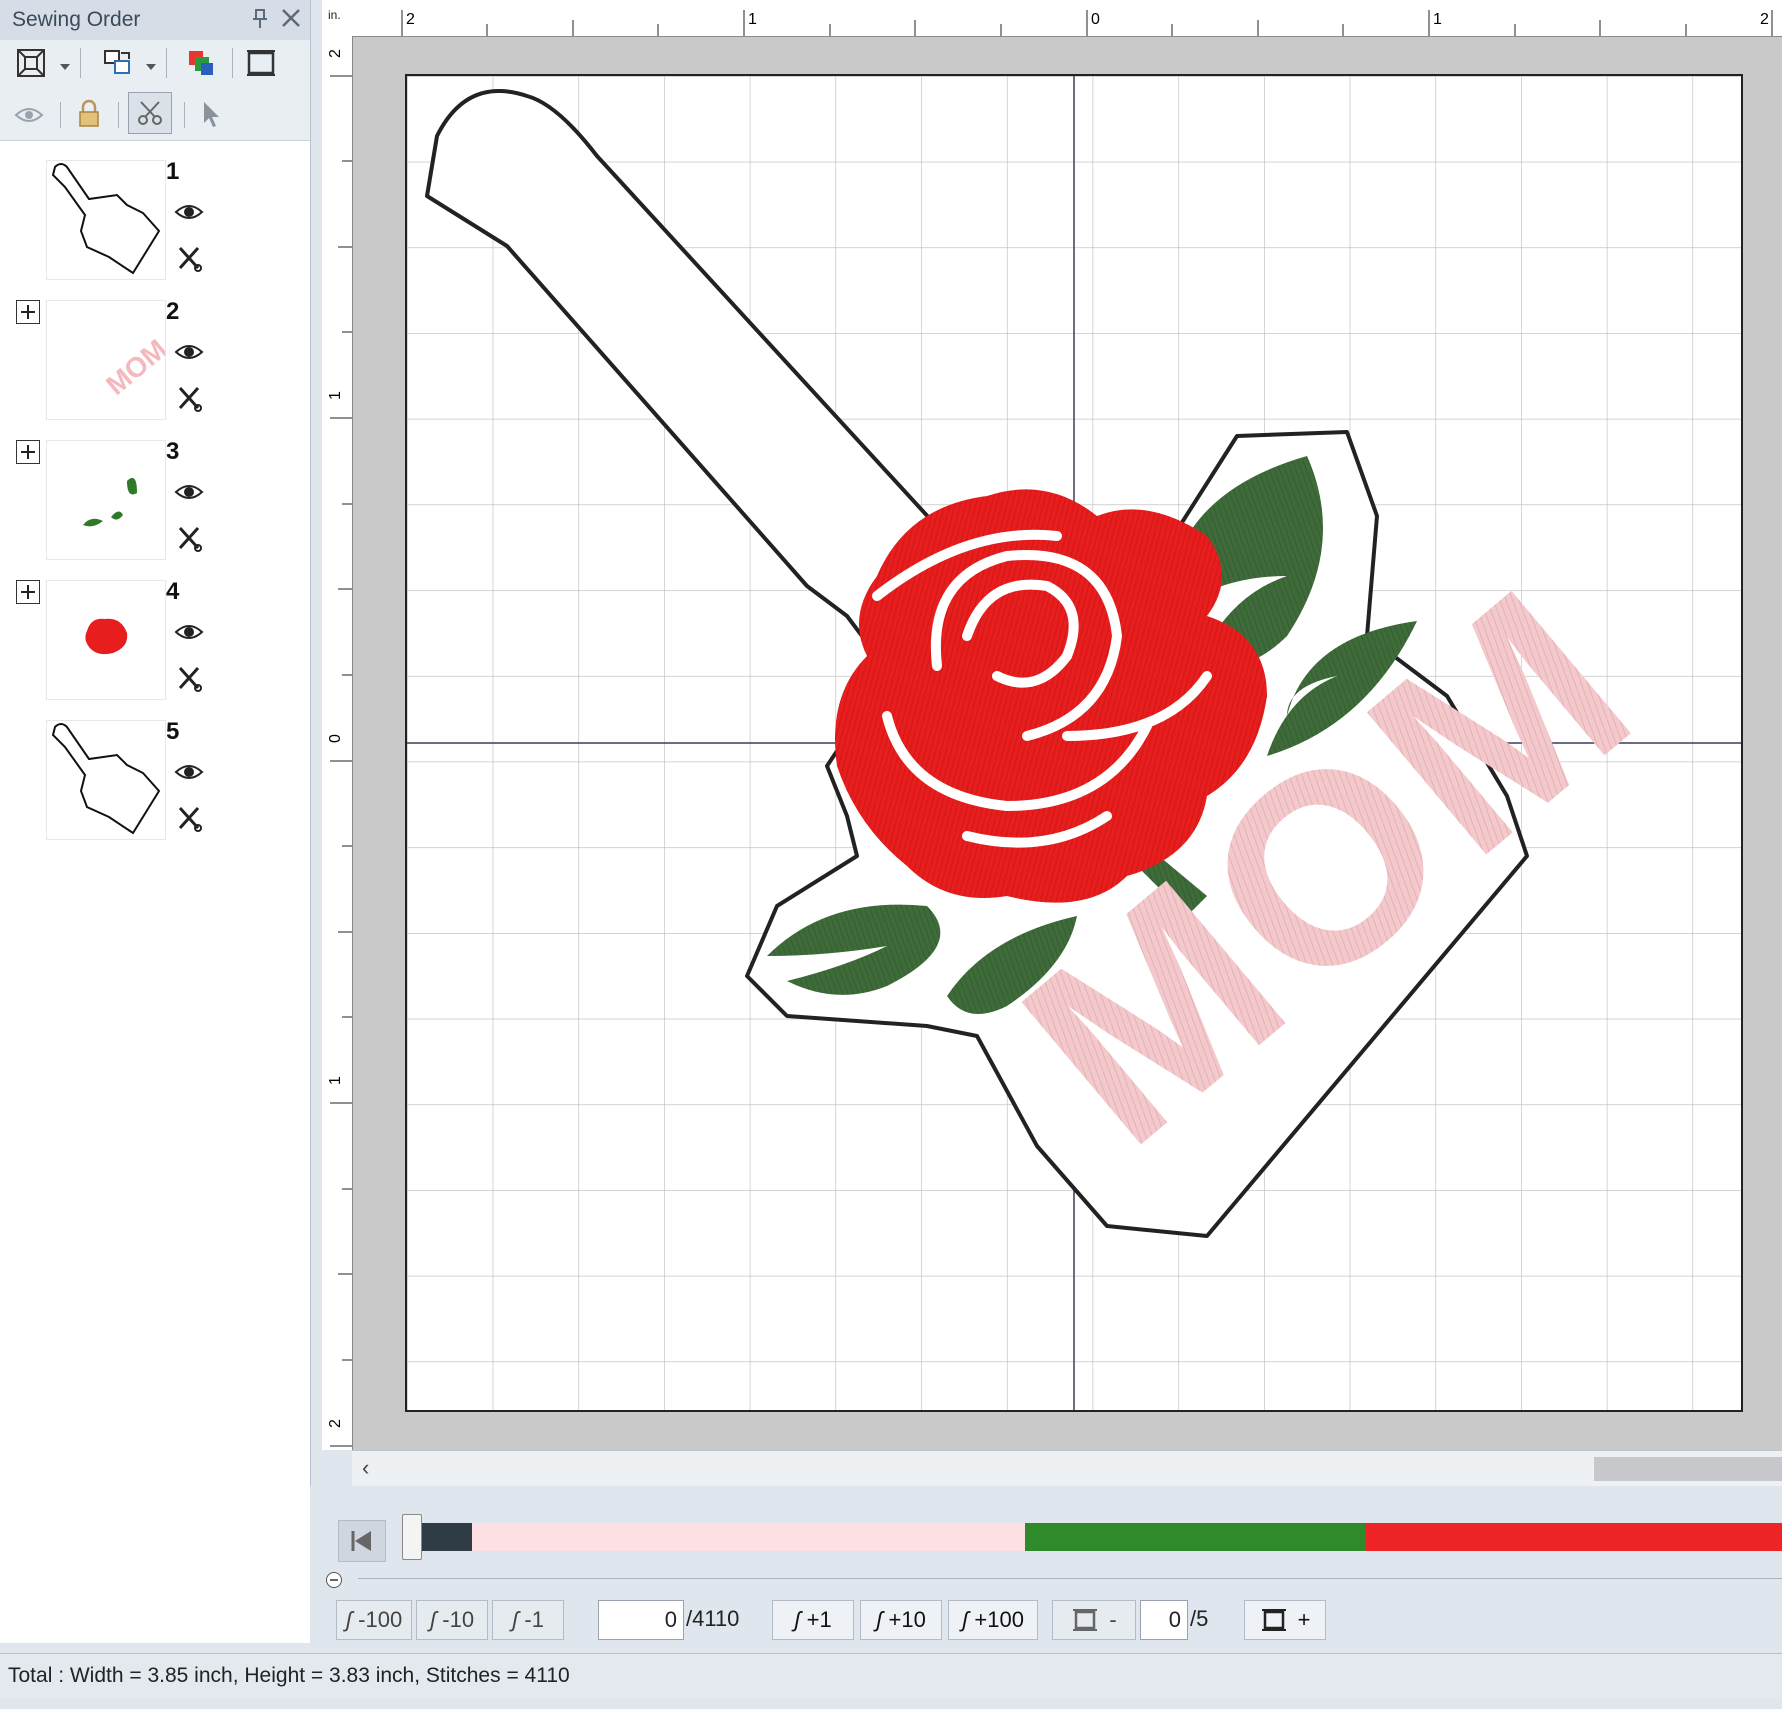 The width and height of the screenshot is (1782, 1709). What do you see at coordinates (173, 591) in the screenshot?
I see `item-number: 4` at bounding box center [173, 591].